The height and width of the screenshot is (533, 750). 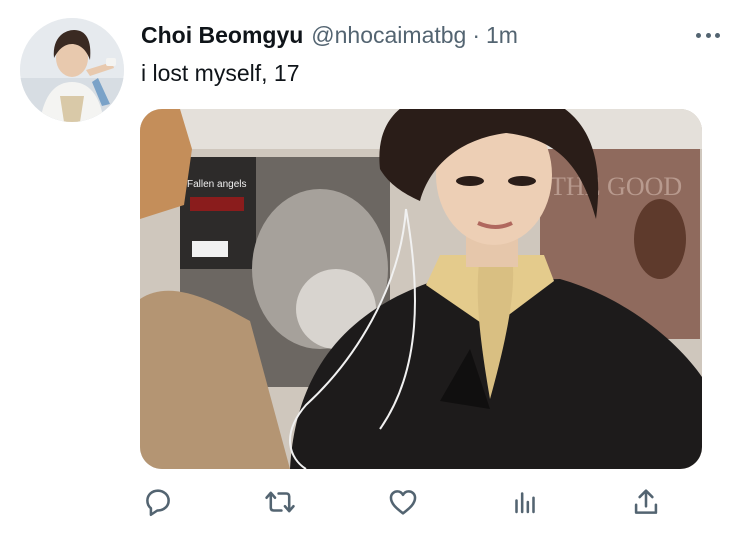 I want to click on avatar, so click(x=72, y=70).